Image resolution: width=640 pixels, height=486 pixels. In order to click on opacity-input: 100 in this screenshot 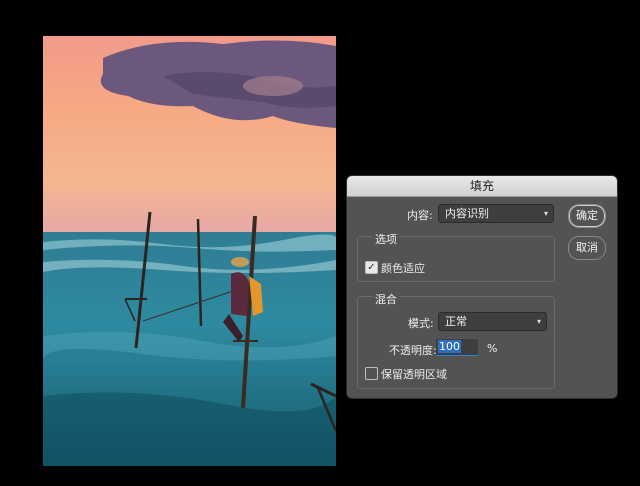, I will do `click(457, 347)`.